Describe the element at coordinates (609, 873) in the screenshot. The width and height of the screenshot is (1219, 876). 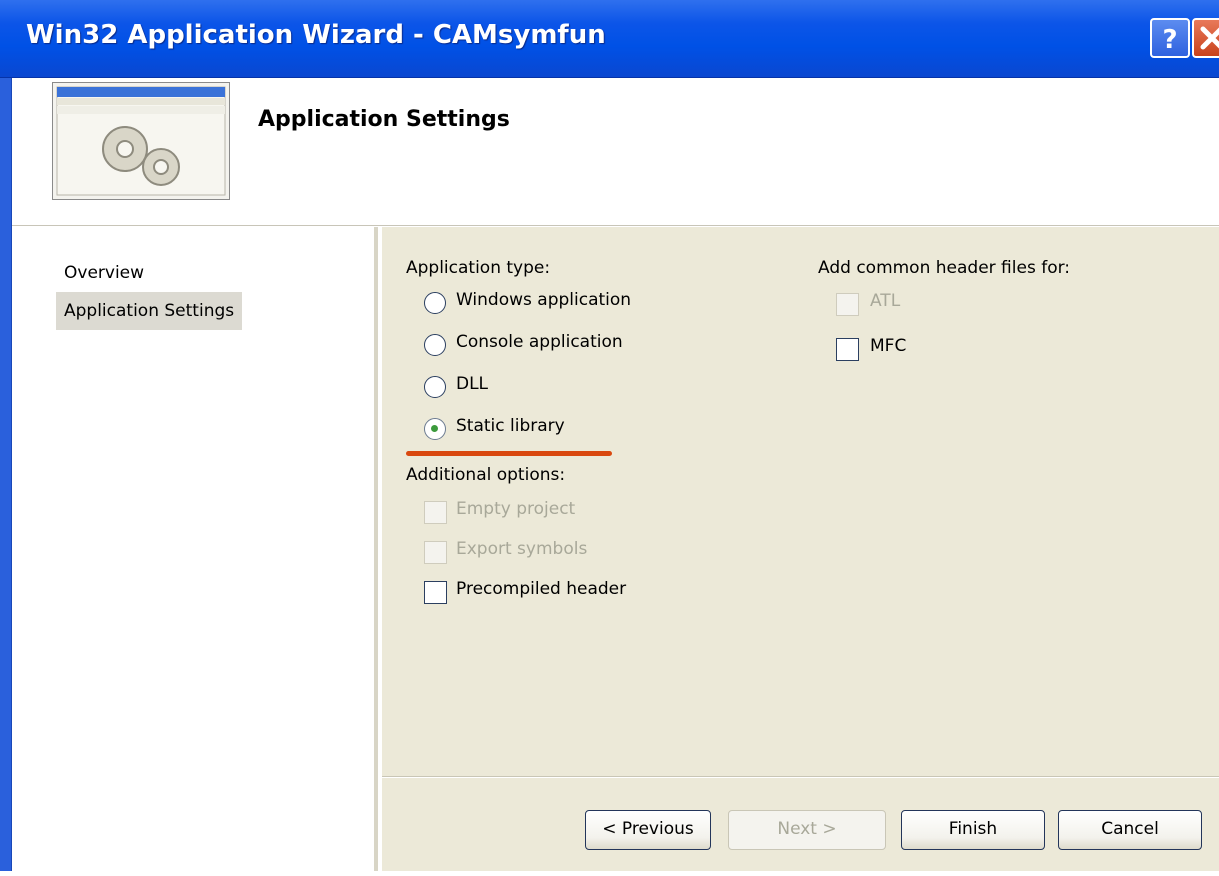
I see `window-bottom-edge` at that location.